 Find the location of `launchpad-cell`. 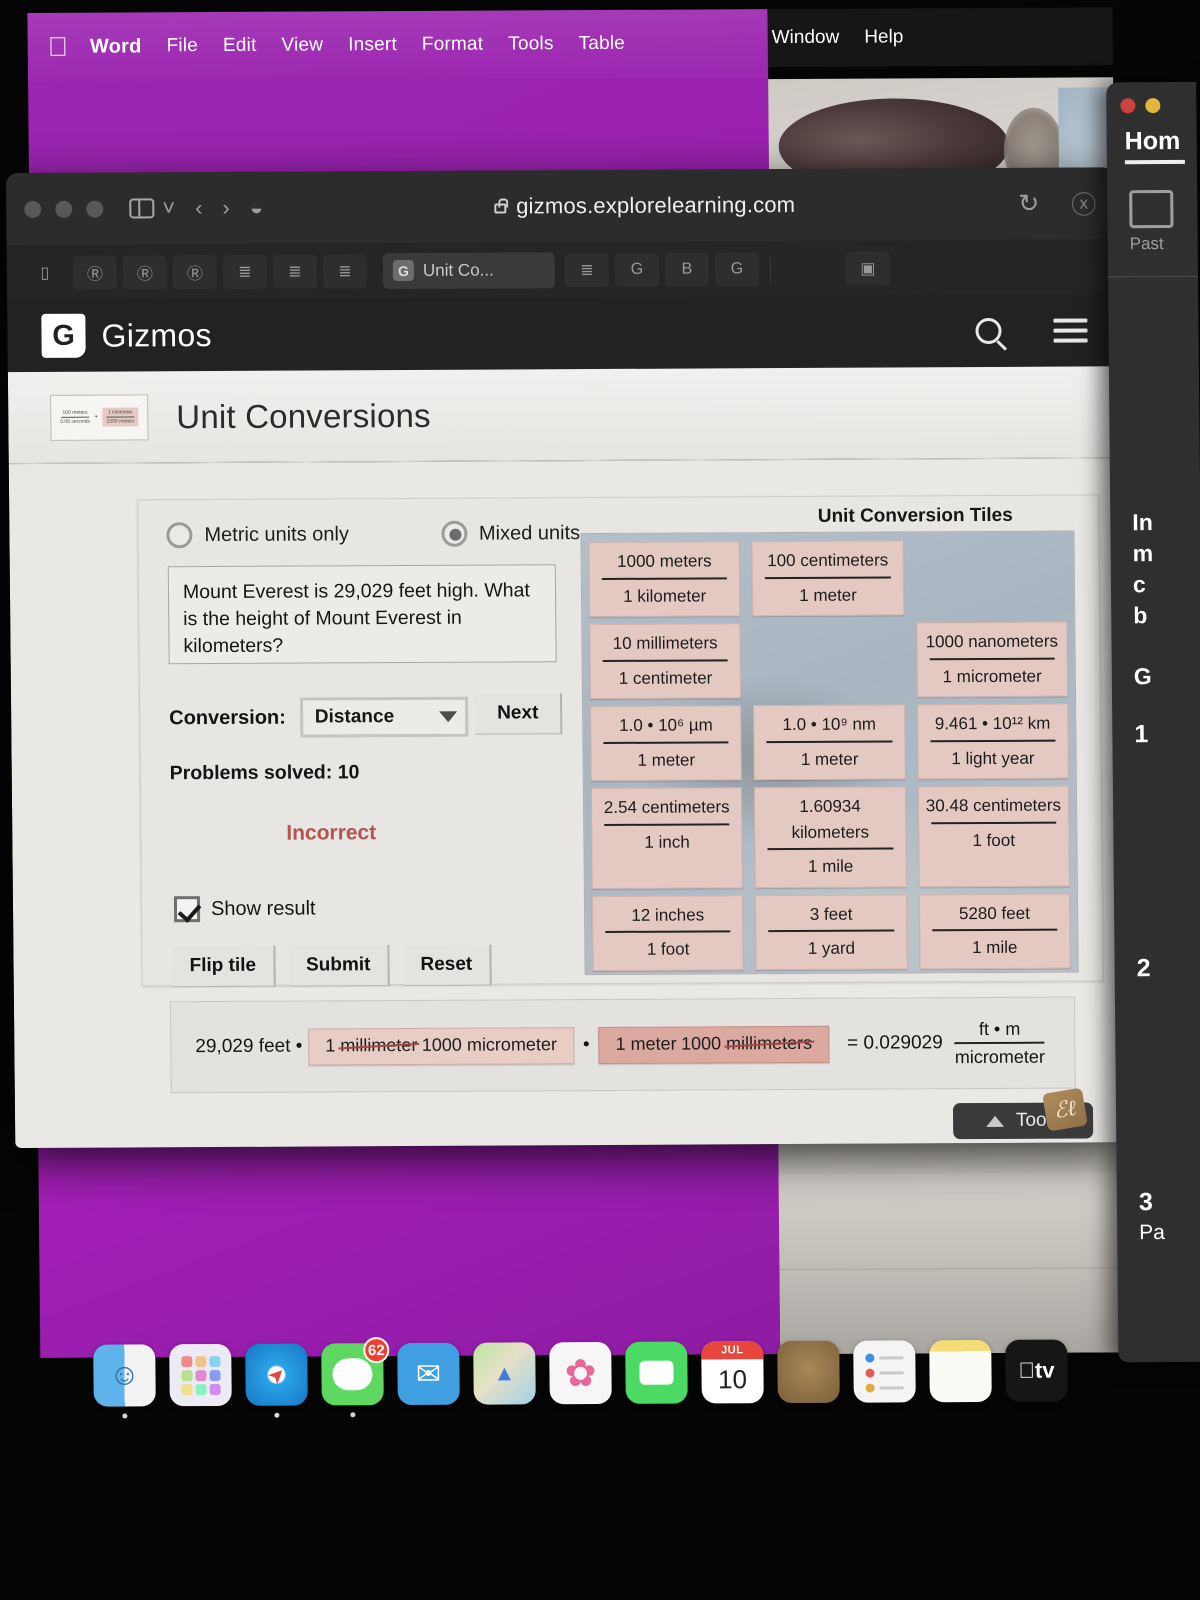

launchpad-cell is located at coordinates (201, 1376).